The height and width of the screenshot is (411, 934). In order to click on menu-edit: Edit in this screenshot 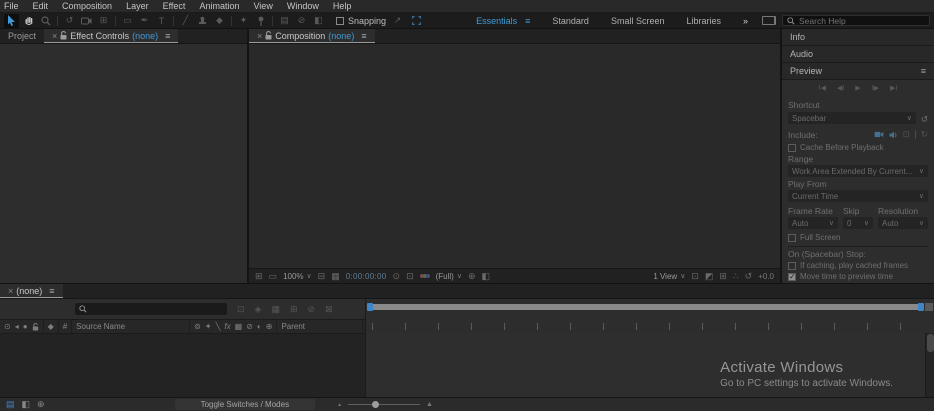, I will do `click(41, 6)`.